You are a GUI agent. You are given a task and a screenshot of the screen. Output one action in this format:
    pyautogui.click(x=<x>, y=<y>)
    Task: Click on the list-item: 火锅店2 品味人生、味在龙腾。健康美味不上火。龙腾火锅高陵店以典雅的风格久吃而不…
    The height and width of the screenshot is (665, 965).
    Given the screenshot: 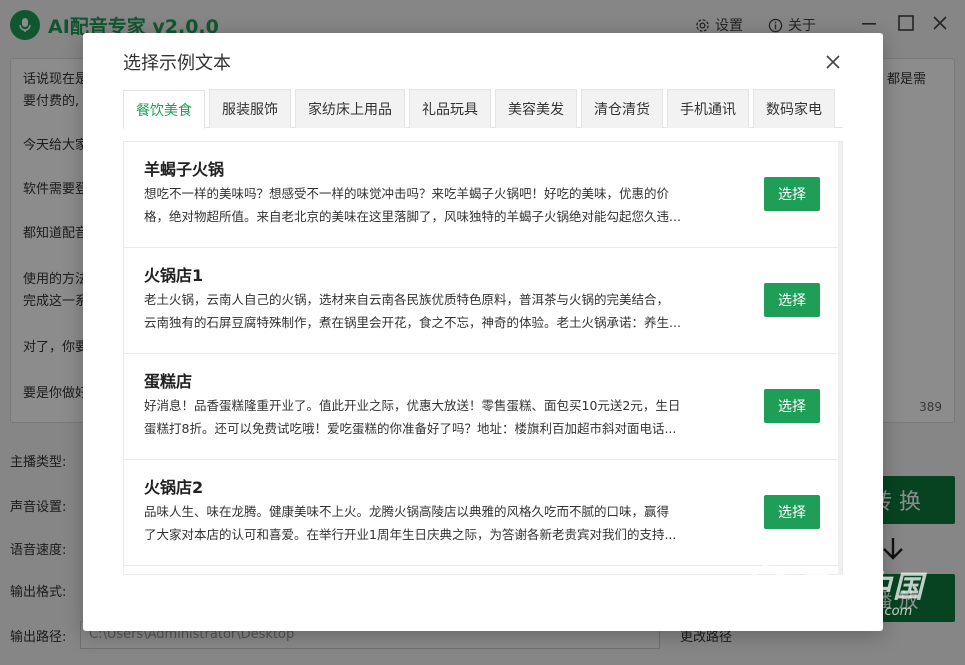 What is the action you would take?
    pyautogui.click(x=483, y=513)
    